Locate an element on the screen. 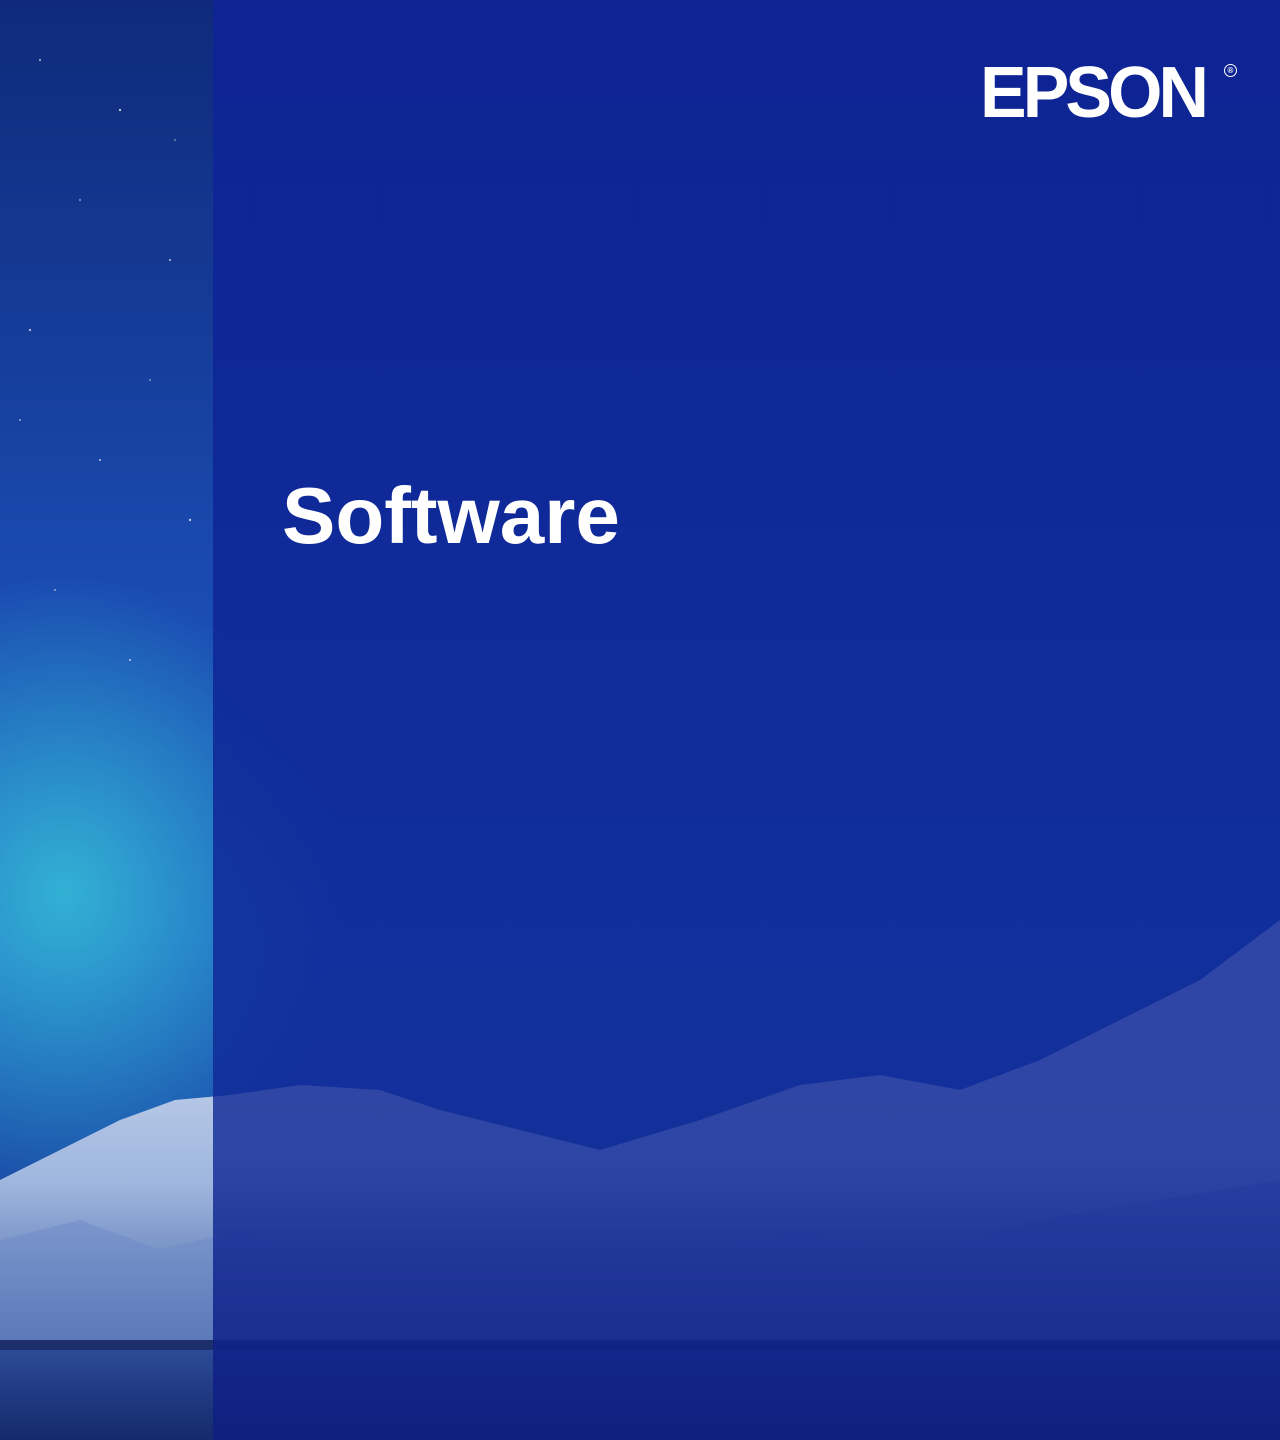 The image size is (1280, 1440). epson-logo: EPSON ® is located at coordinates (1110, 93).